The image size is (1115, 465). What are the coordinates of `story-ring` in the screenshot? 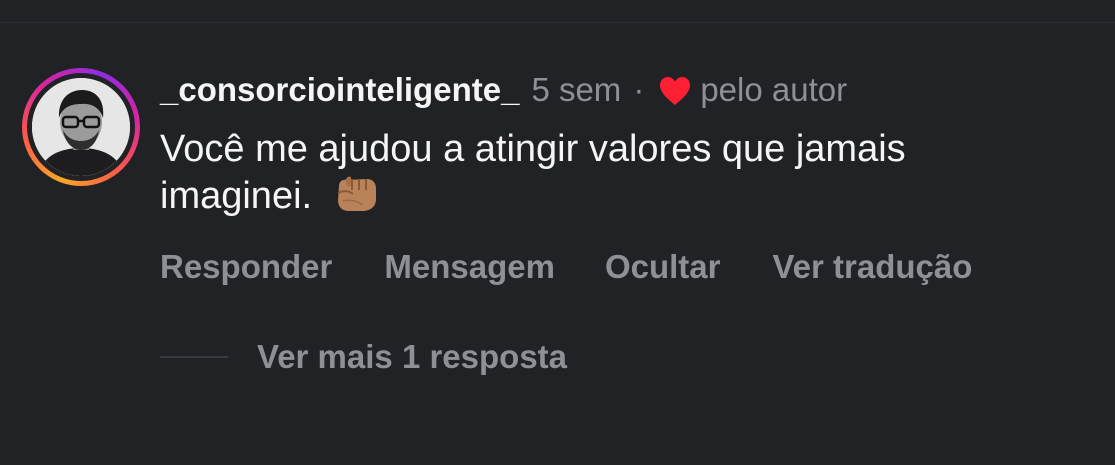 It's located at (81, 127).